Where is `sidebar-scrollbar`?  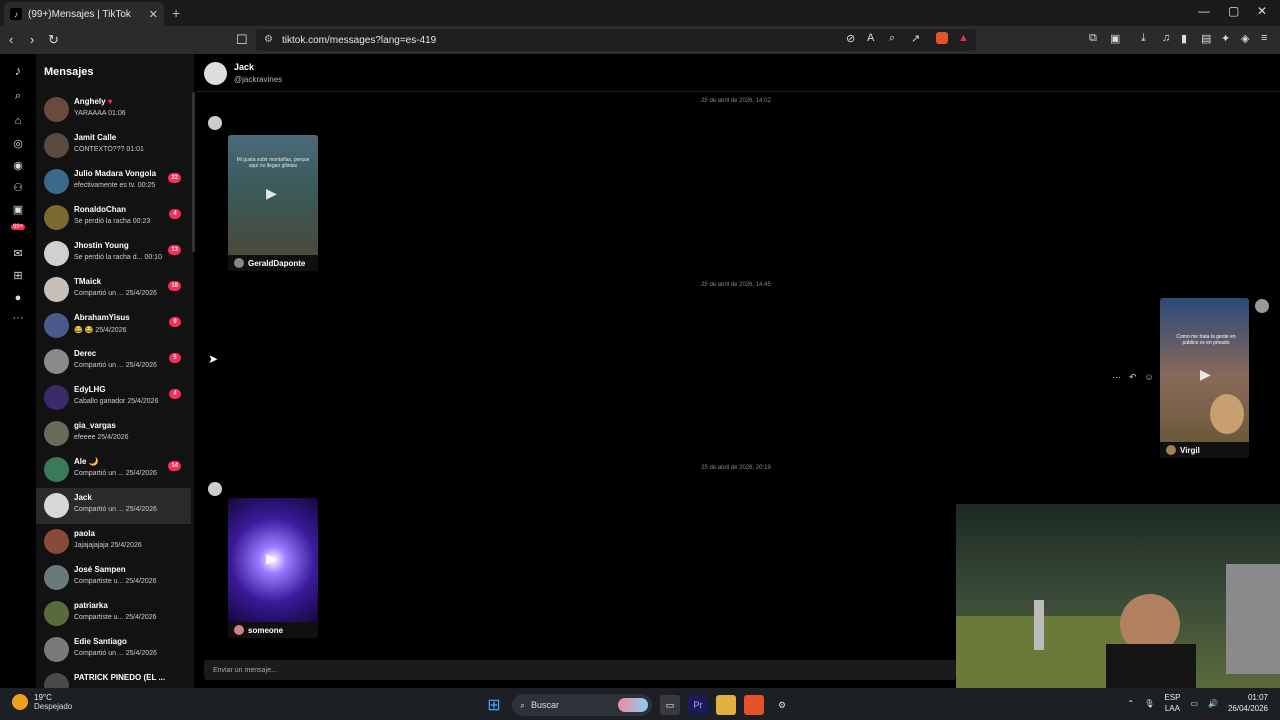
sidebar-scrollbar is located at coordinates (193, 172).